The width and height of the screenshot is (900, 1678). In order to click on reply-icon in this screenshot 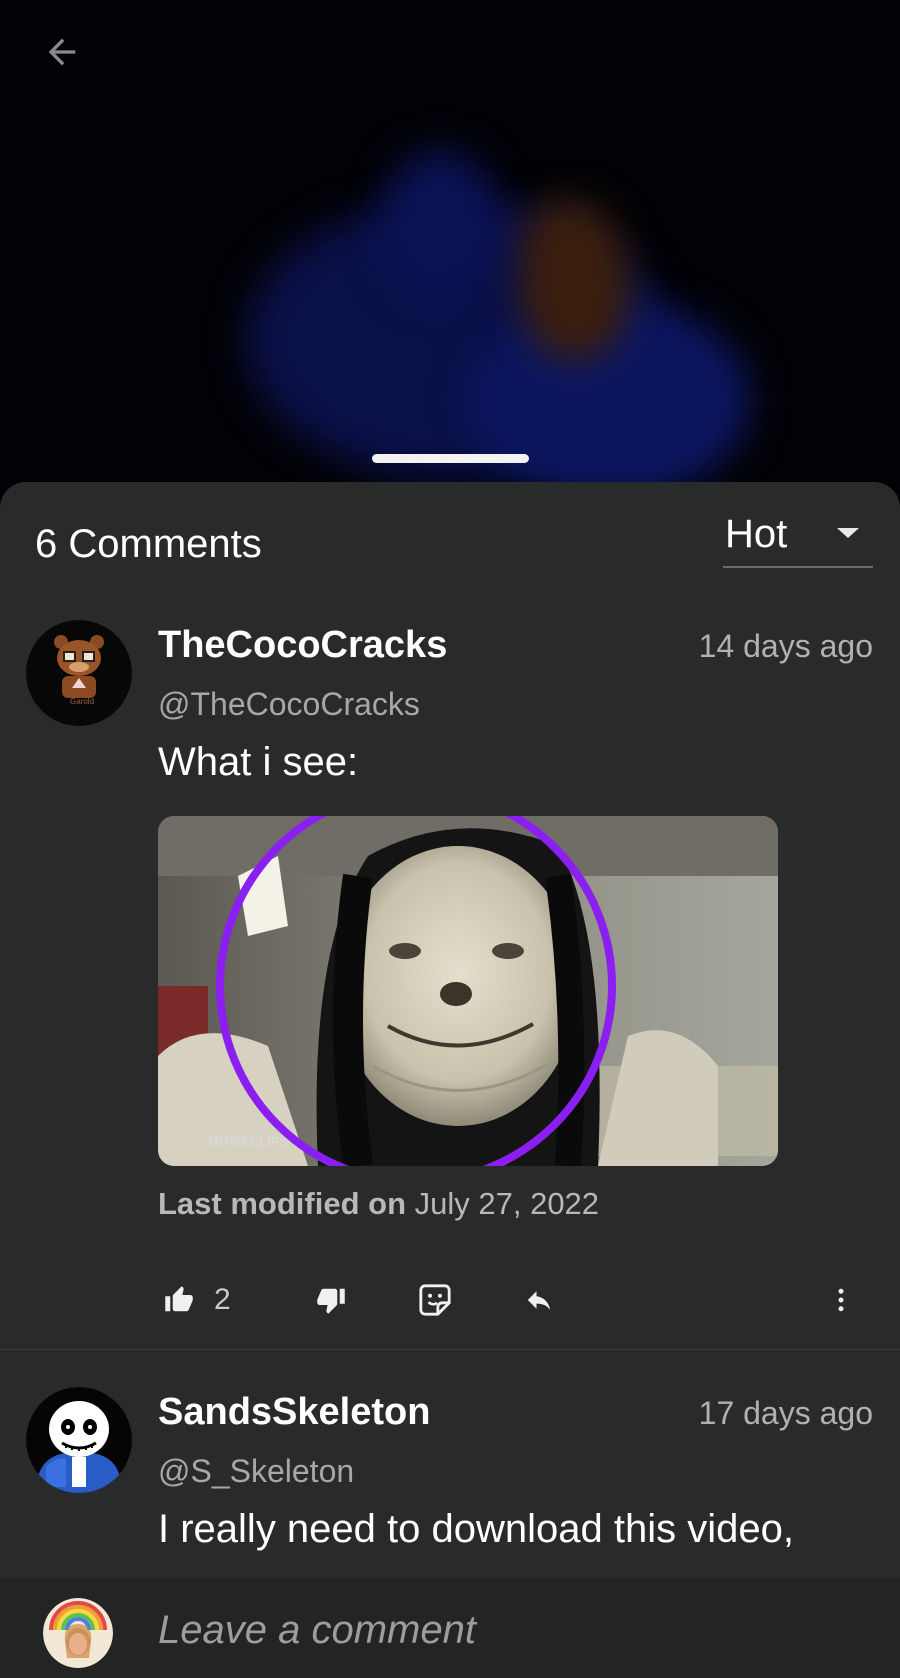, I will do `click(539, 1300)`.